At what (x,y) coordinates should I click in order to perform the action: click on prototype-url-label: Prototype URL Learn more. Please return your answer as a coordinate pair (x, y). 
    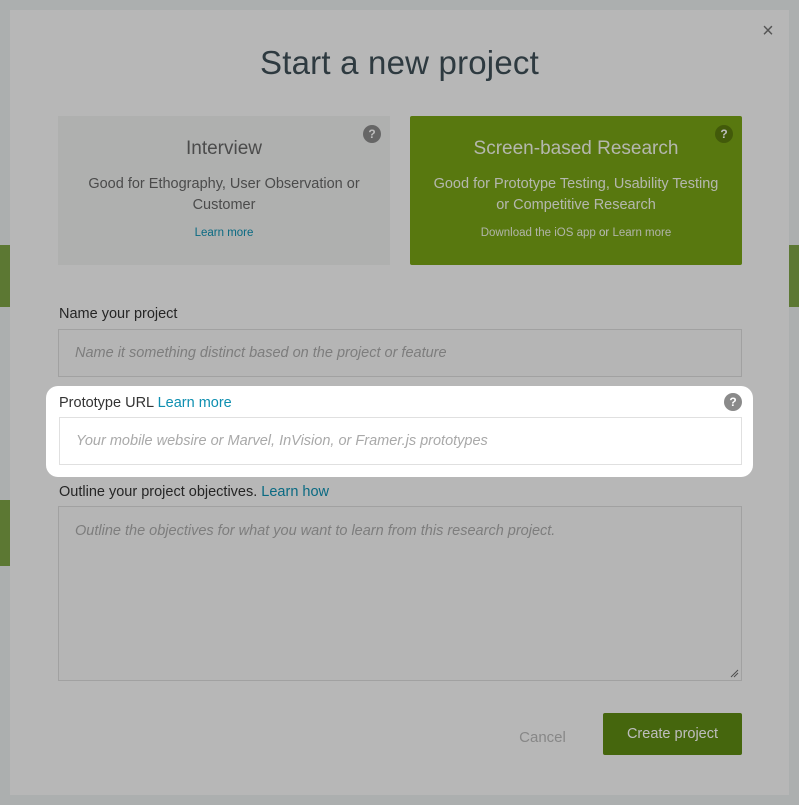
    Looking at the image, I should click on (145, 403).